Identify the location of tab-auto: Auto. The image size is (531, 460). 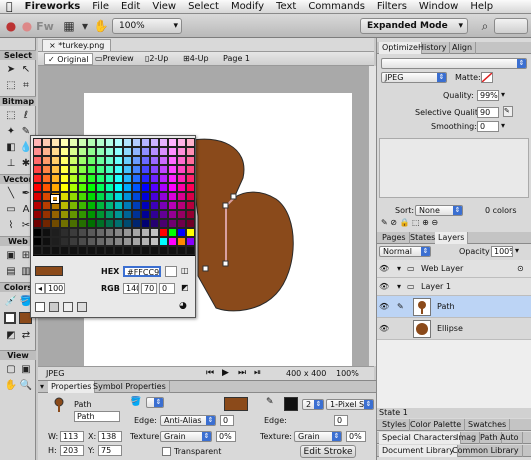
(510, 438).